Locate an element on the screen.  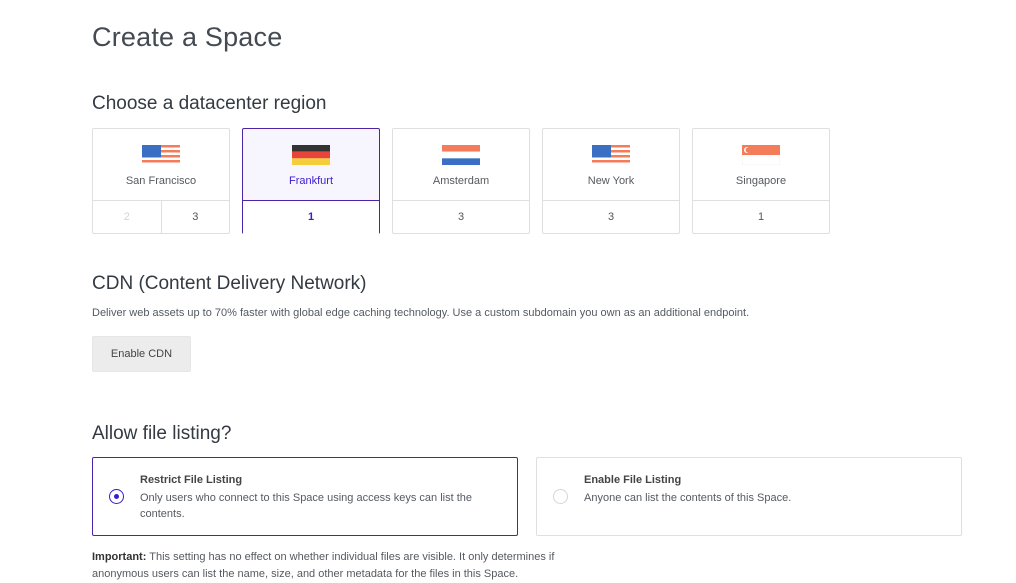
region-card-san-francisco: San Francisco 2 3 is located at coordinates (161, 181).